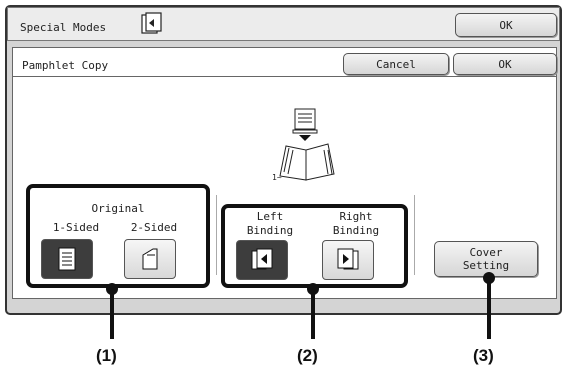 The width and height of the screenshot is (567, 378). Describe the element at coordinates (270, 230) in the screenshot. I see `left-binding-label-line2: Binding` at that location.